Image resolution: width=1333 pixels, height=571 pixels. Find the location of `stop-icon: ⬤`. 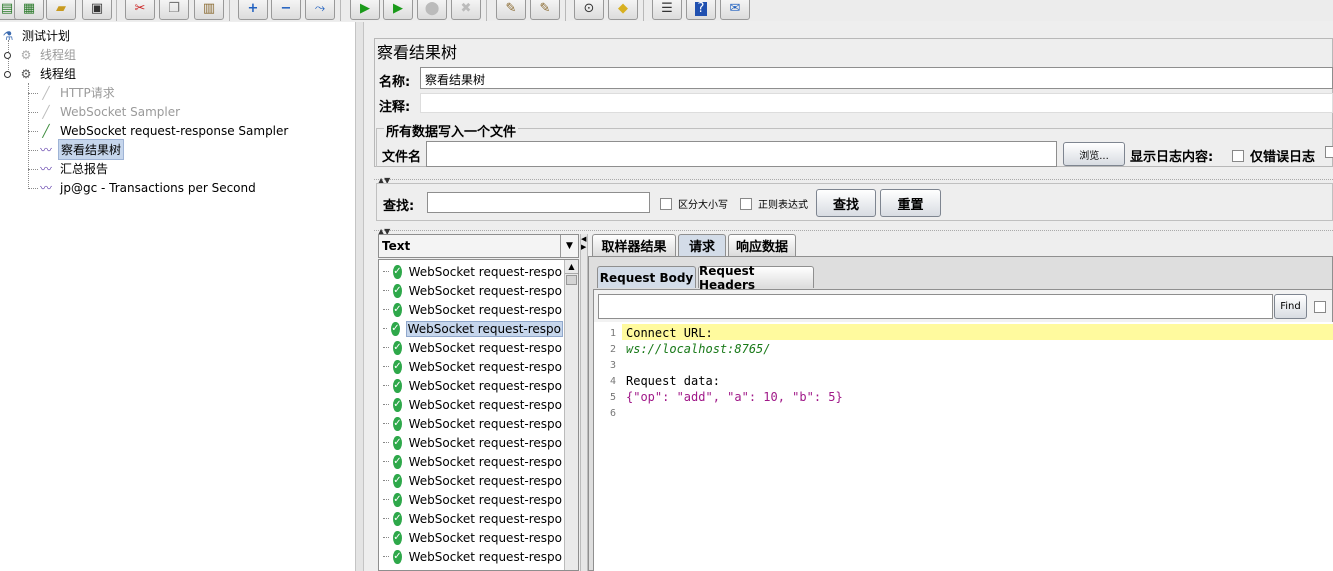

stop-icon: ⬤ is located at coordinates (432, 10).